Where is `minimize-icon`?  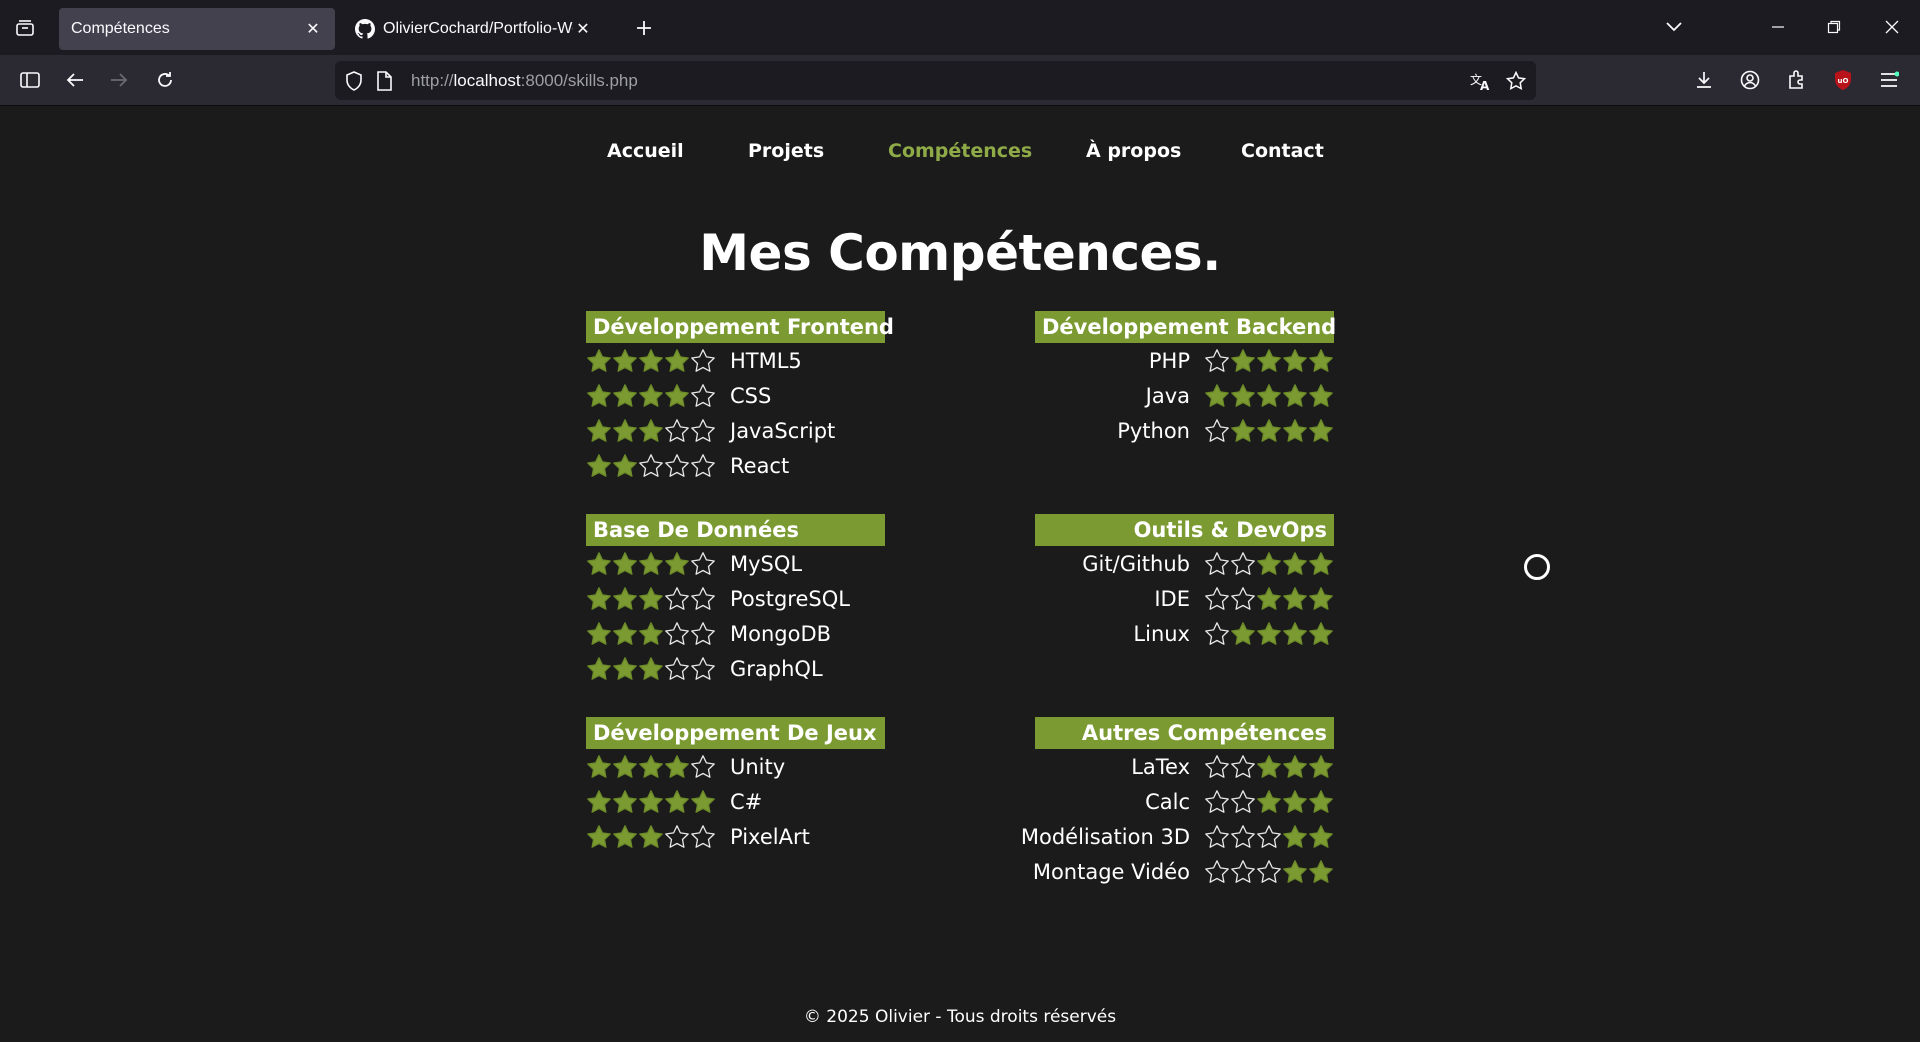 minimize-icon is located at coordinates (1778, 27).